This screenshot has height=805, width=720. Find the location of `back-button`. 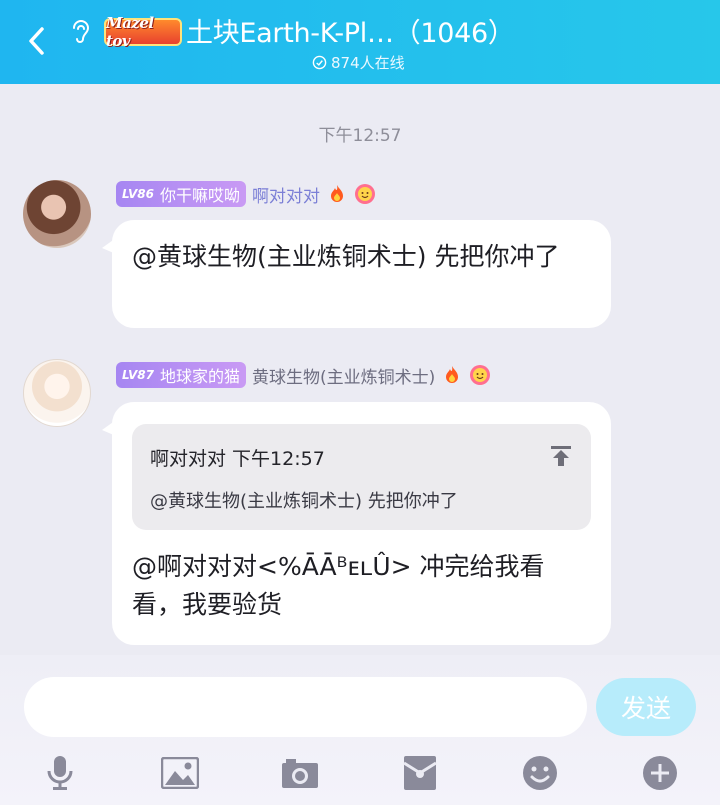

back-button is located at coordinates (37, 41).